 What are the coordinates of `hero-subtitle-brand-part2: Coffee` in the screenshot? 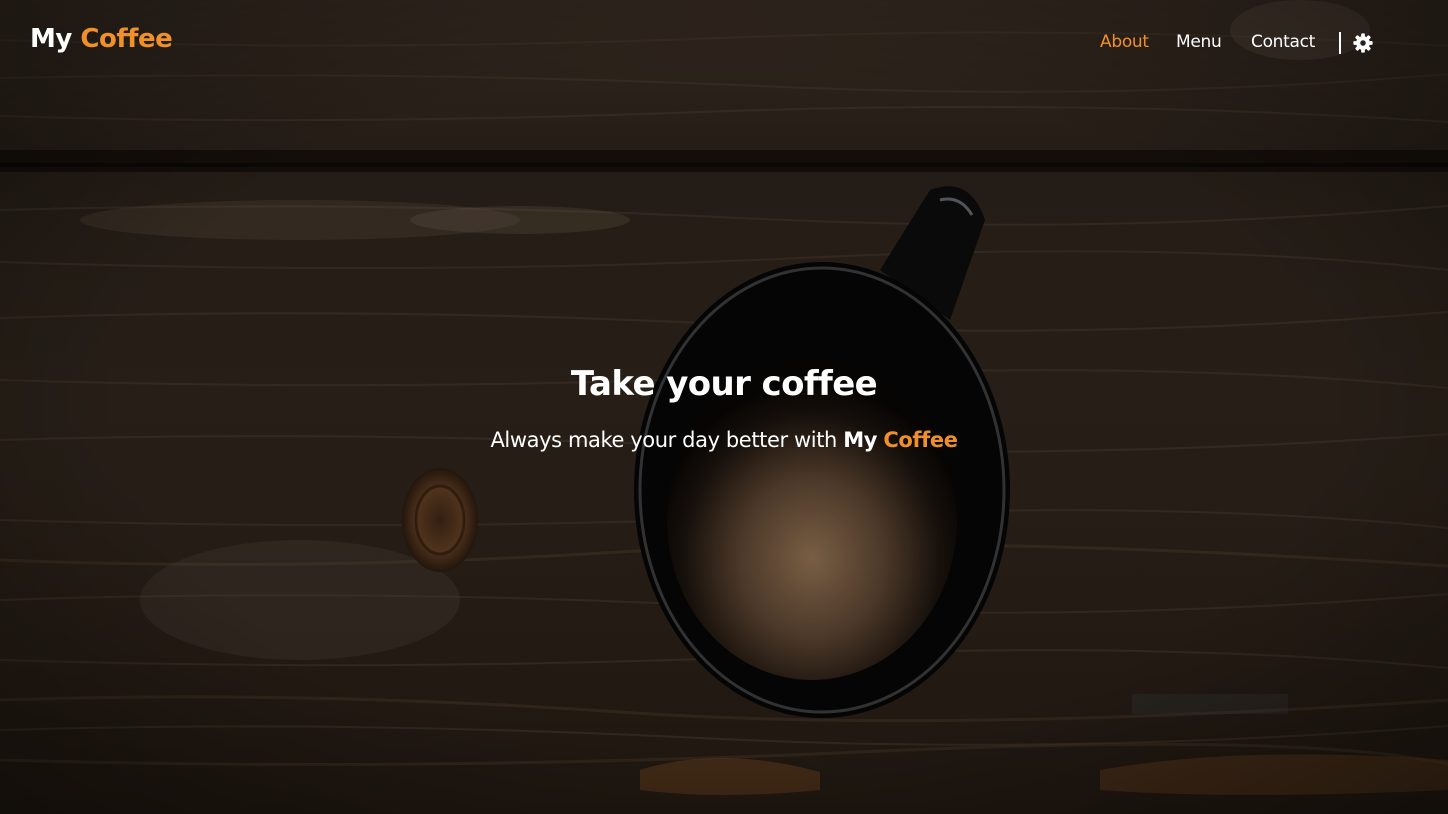 It's located at (920, 440).